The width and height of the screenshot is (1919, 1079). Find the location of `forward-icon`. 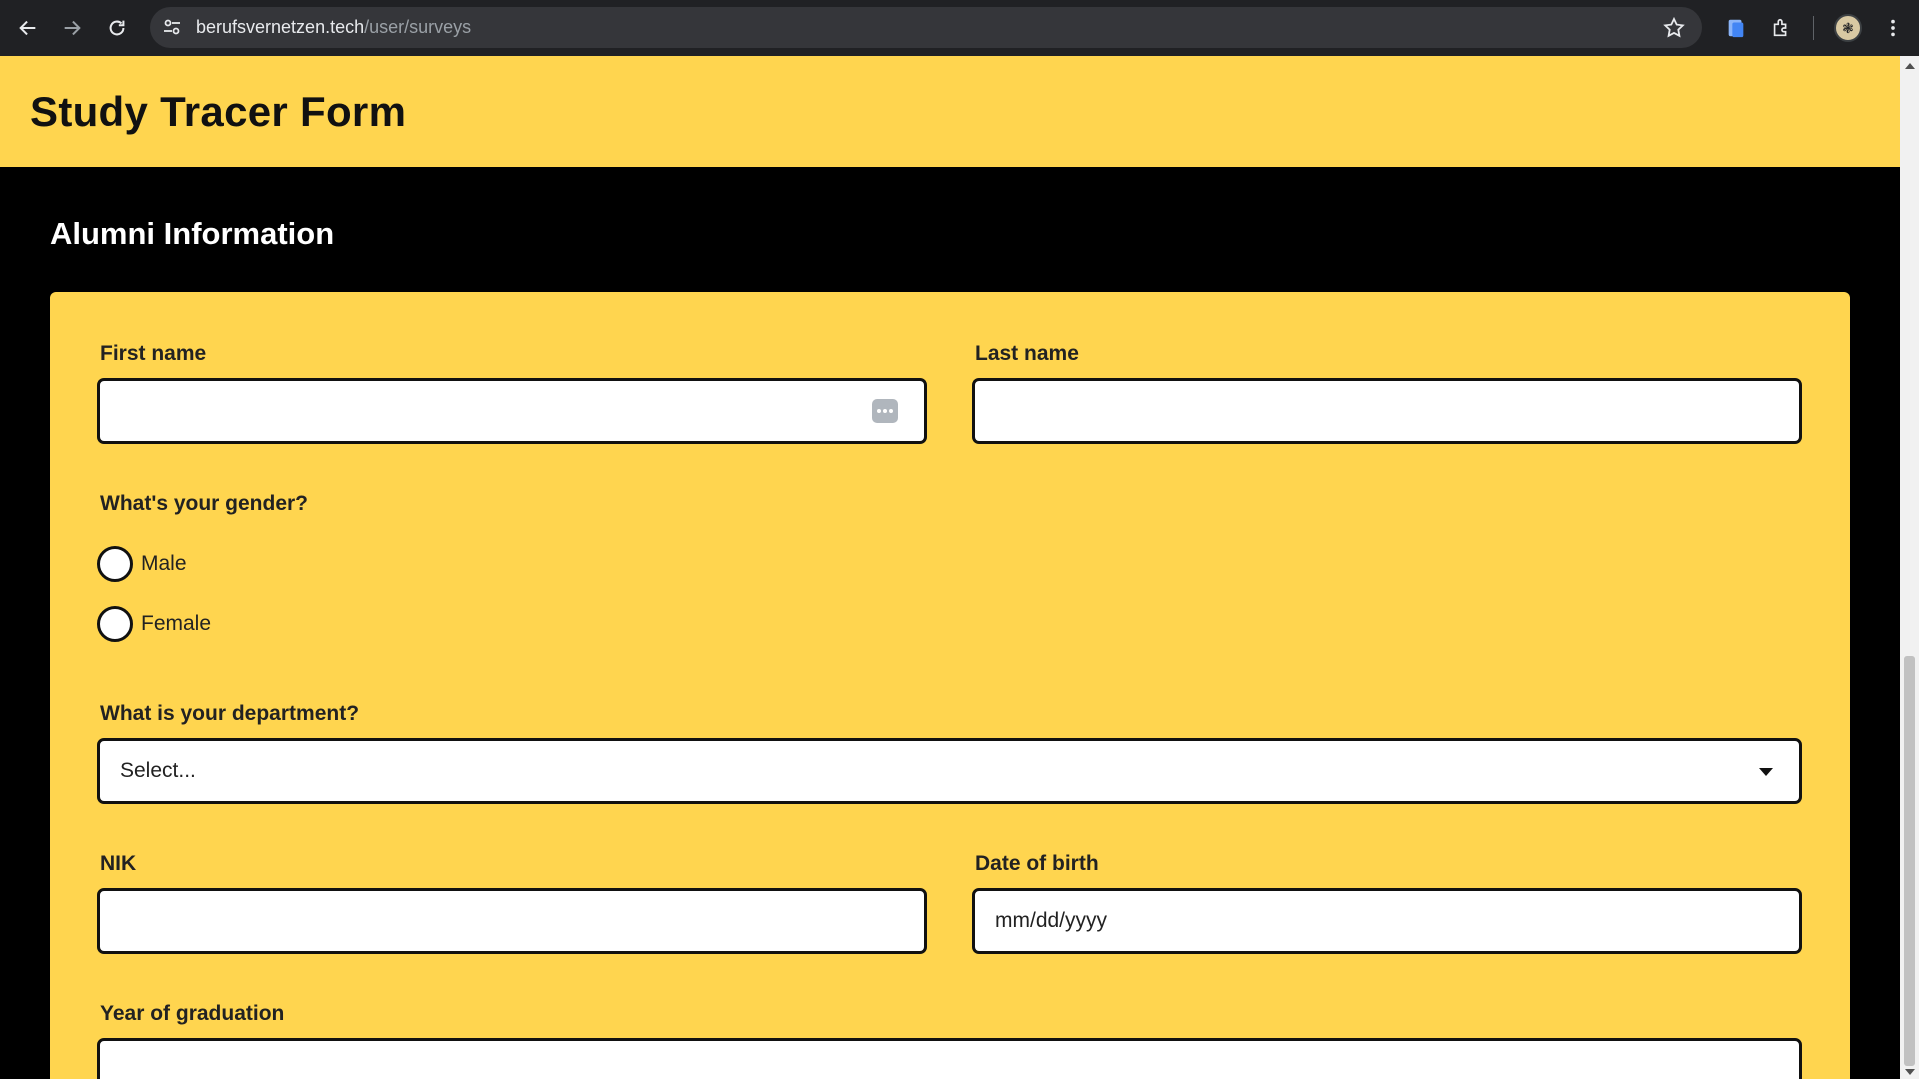

forward-icon is located at coordinates (72, 28).